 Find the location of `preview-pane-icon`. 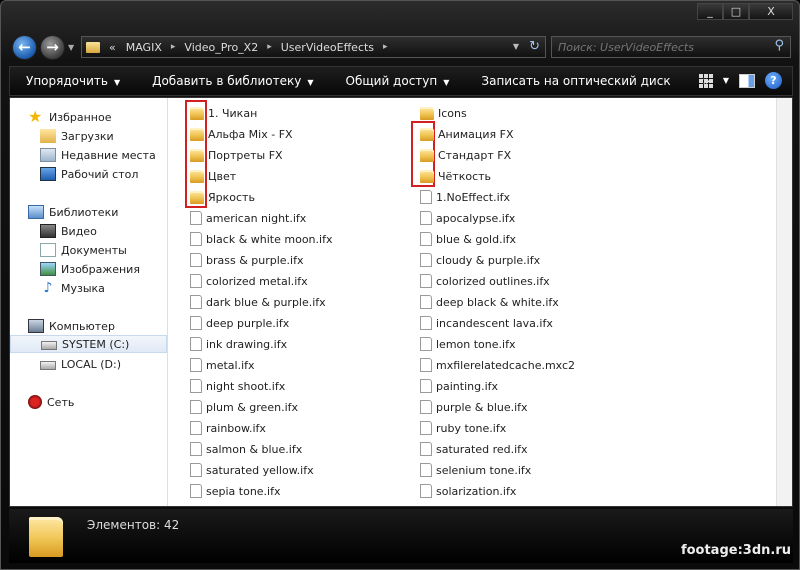

preview-pane-icon is located at coordinates (747, 80).